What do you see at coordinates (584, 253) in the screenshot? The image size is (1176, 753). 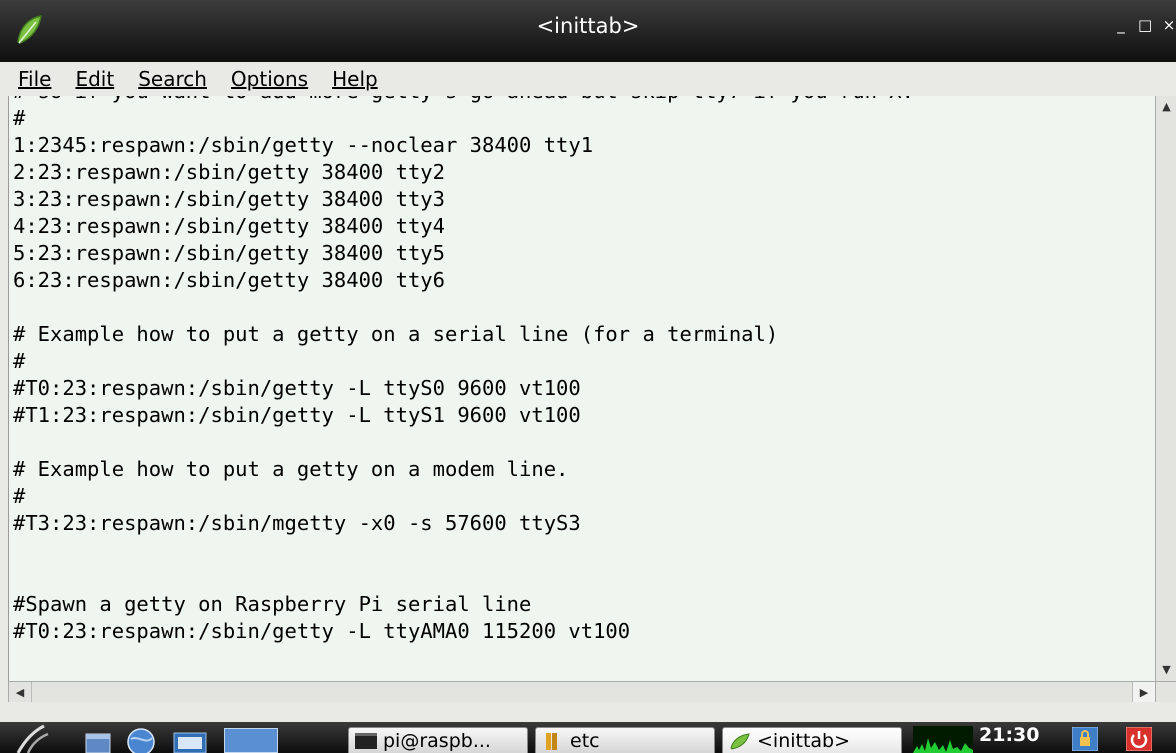 I see `editor-line: 5:23:respawn:/sbin/getty 38400 tty5` at bounding box center [584, 253].